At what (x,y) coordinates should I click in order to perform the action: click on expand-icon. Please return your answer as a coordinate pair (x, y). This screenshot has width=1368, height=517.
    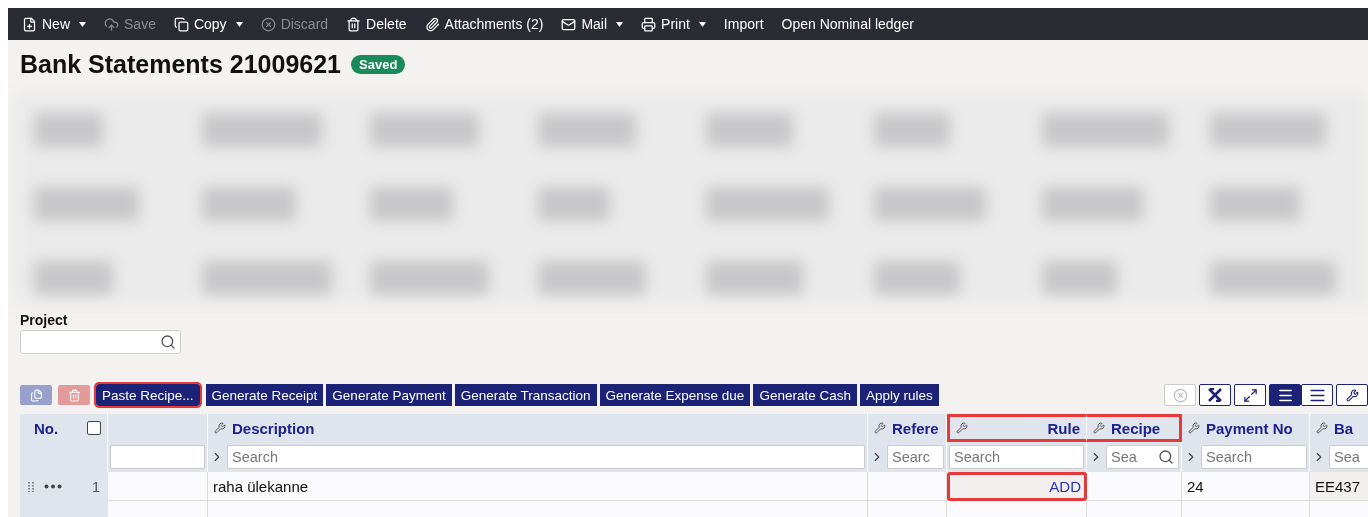
    Looking at the image, I should click on (1250, 395).